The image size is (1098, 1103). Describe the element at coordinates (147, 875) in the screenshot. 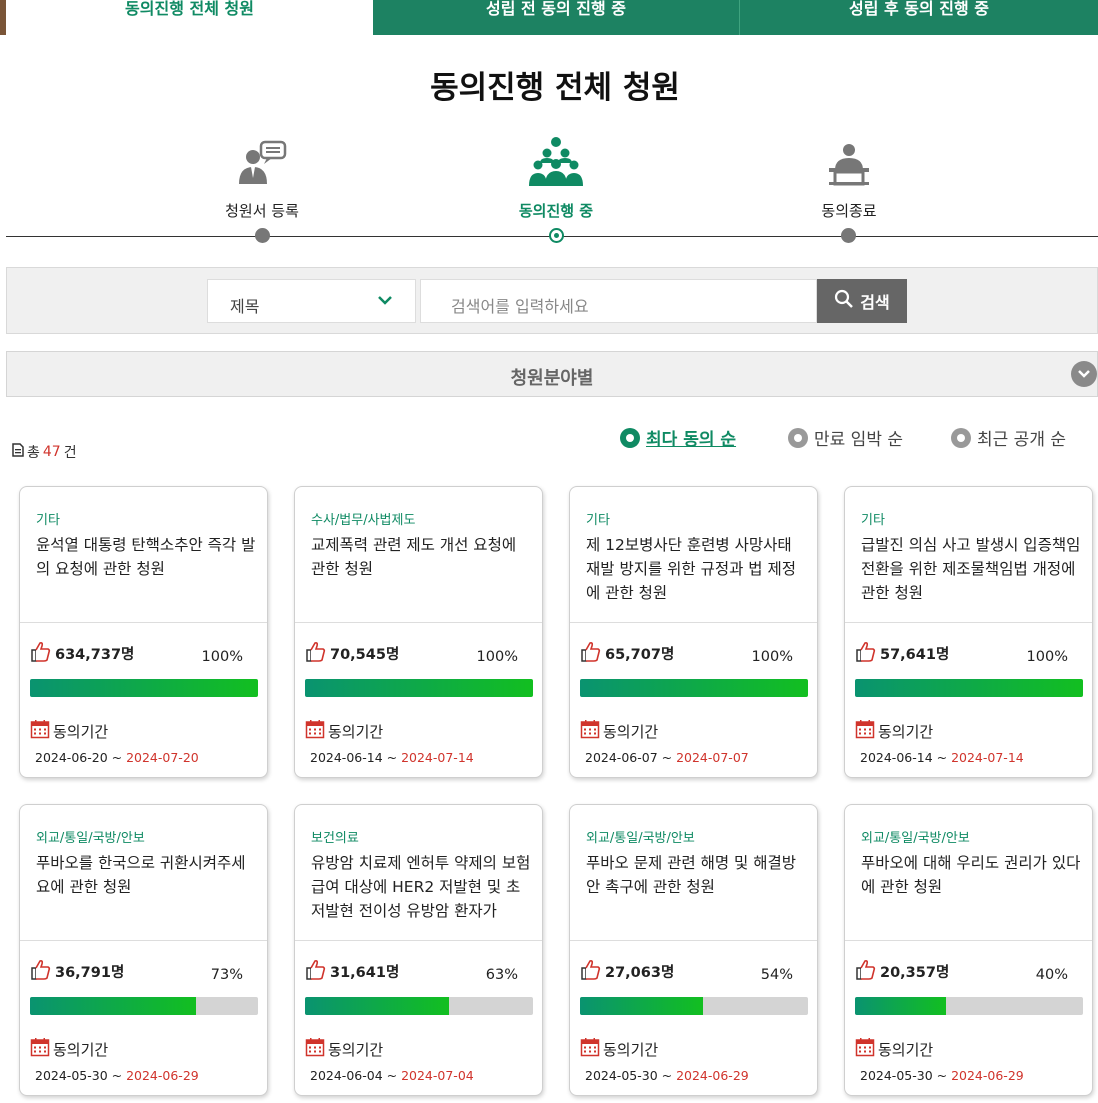

I see `petition-title: 푸바오를 한국으로 귀환시켜주세요에 관한 청원` at that location.